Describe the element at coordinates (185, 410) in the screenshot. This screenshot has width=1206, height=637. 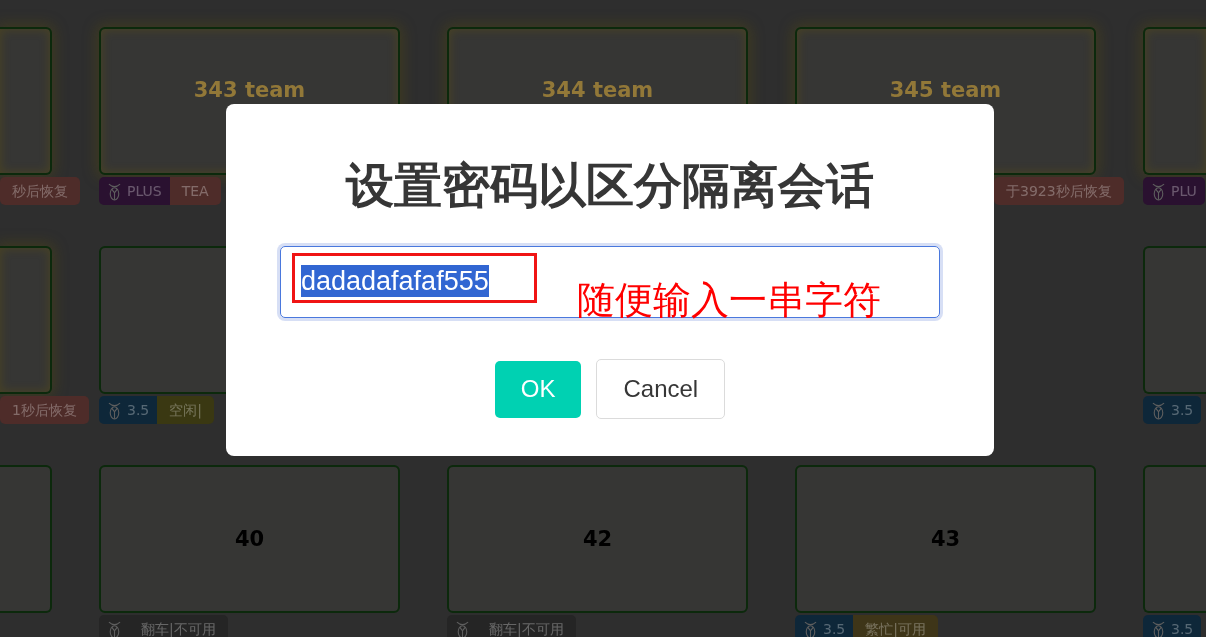
I see `status-badge: 空闲|` at that location.